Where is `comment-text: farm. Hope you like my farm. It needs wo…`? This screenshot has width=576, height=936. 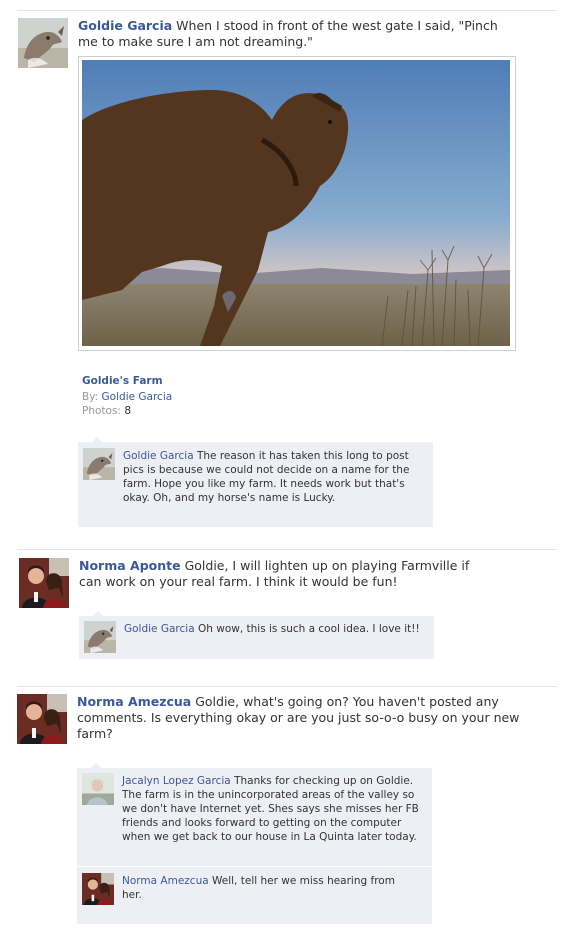 comment-text: farm. Hope you like my farm. It needs wo… is located at coordinates (264, 484).